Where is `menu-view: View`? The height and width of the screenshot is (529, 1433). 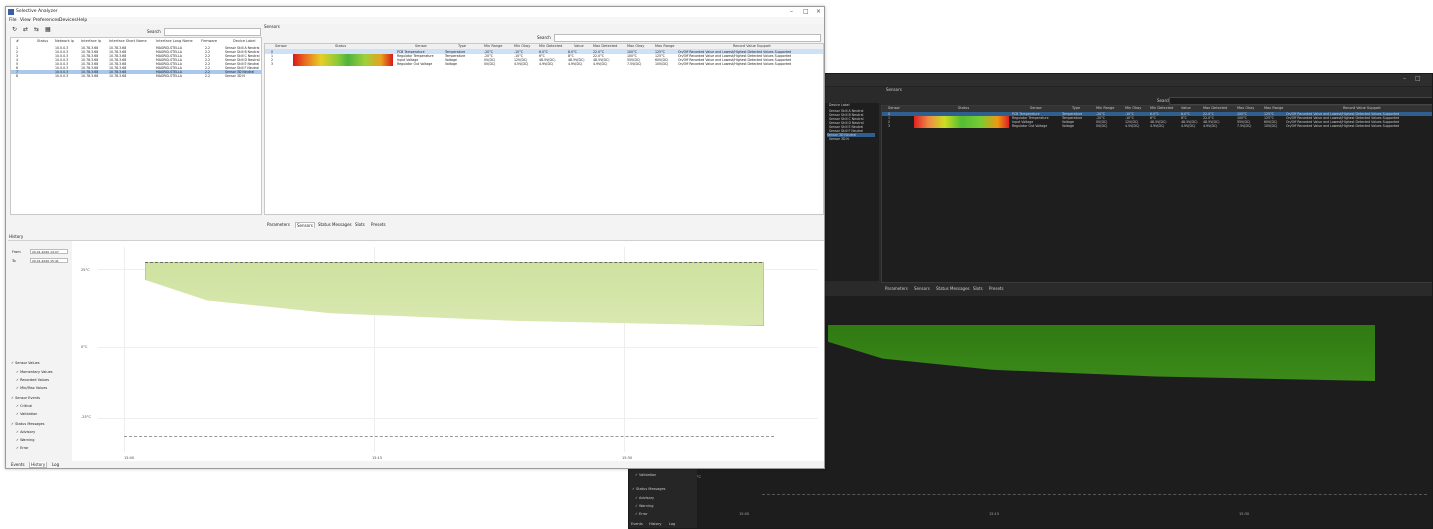
menu-view: View is located at coordinates (25, 20).